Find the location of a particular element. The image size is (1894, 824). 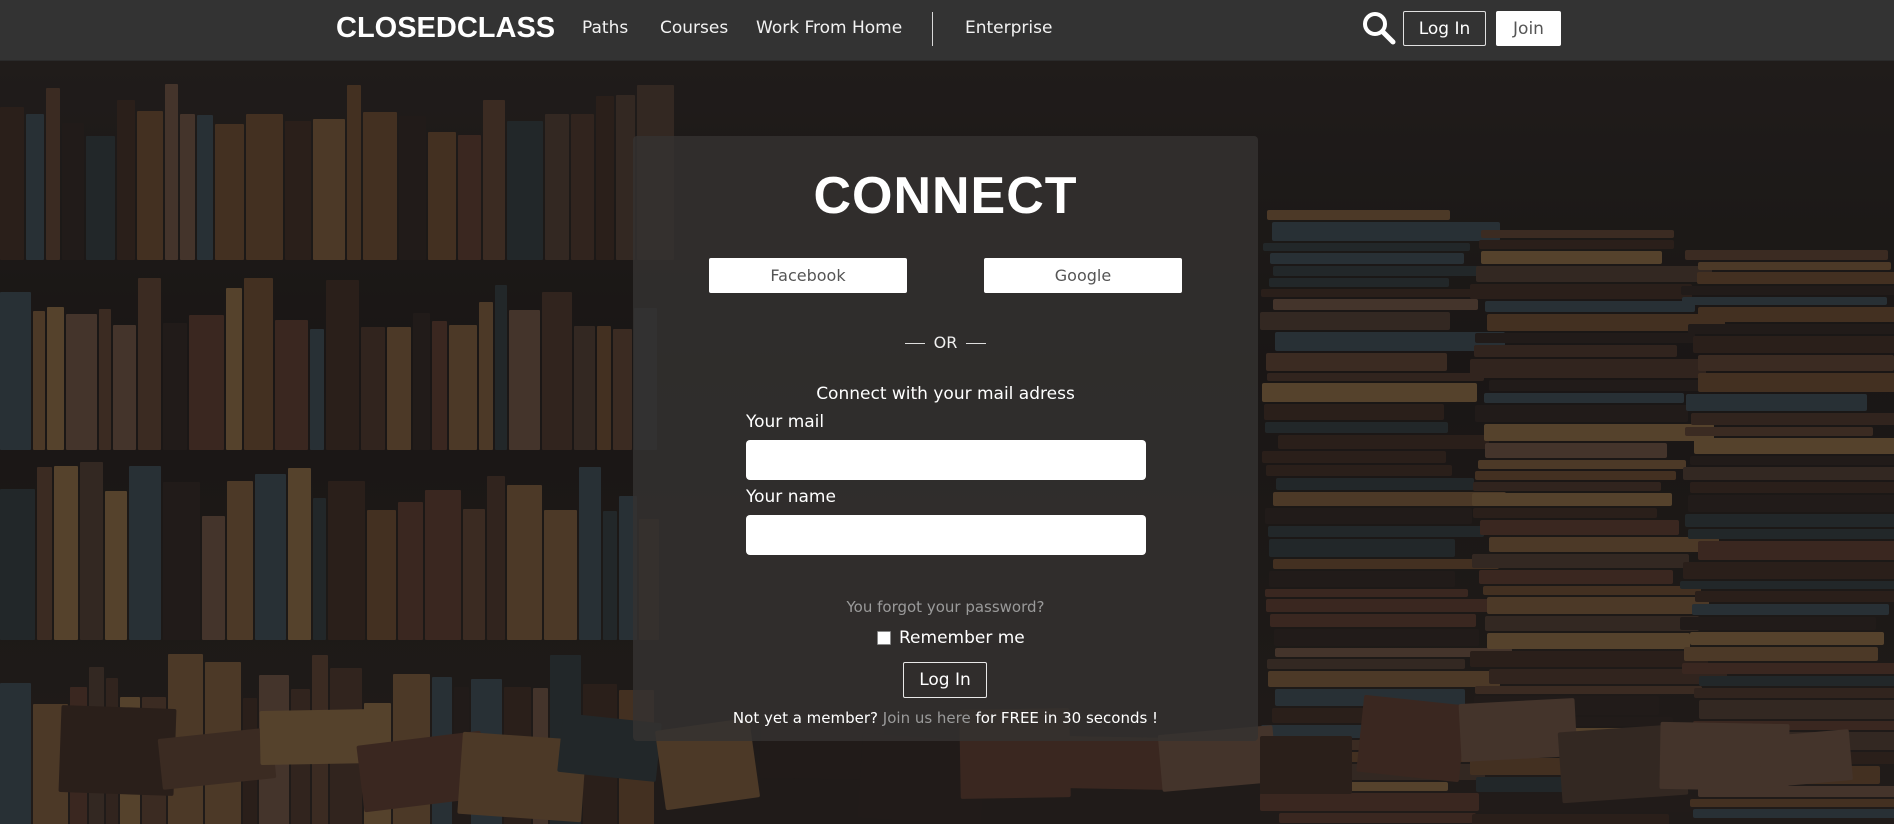

signup-prefix: Not yet a member? is located at coordinates (805, 718).